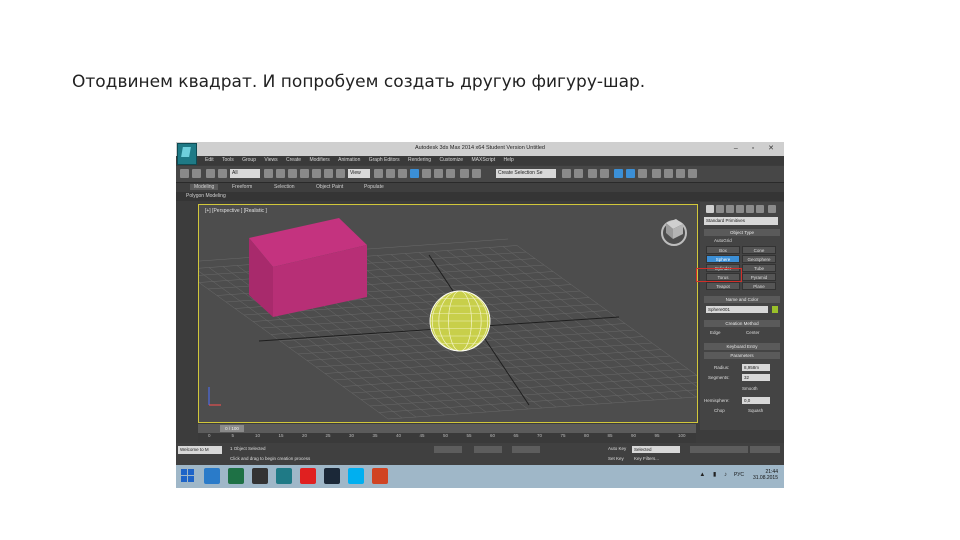  Describe the element at coordinates (349, 160) in the screenshot. I see `menu-animation: Animation` at that location.